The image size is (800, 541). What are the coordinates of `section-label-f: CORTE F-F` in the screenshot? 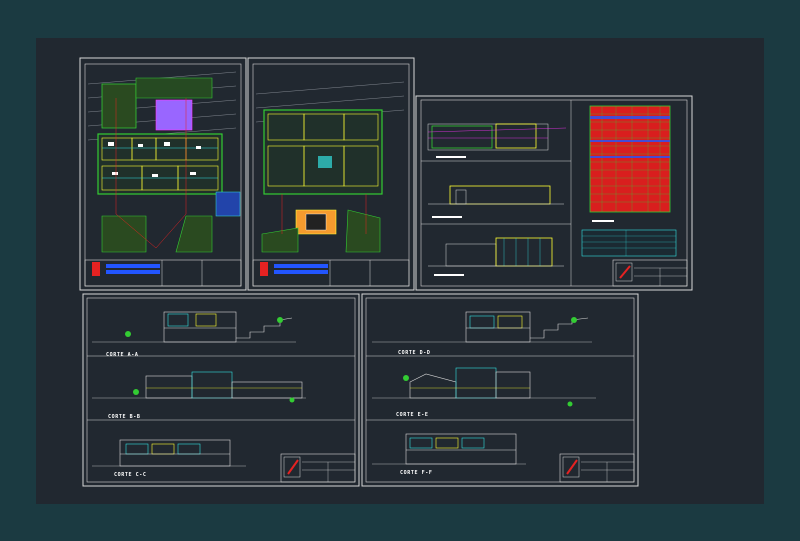 It's located at (416, 473).